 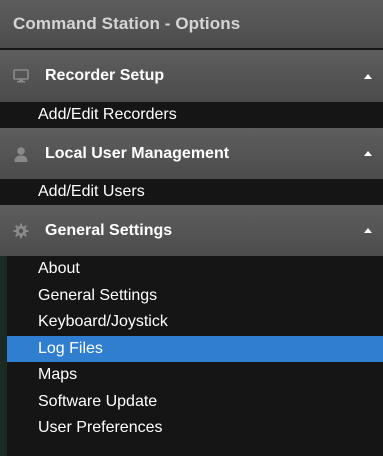 I want to click on list-item-user-preferences: User Preferences, so click(x=191, y=428).